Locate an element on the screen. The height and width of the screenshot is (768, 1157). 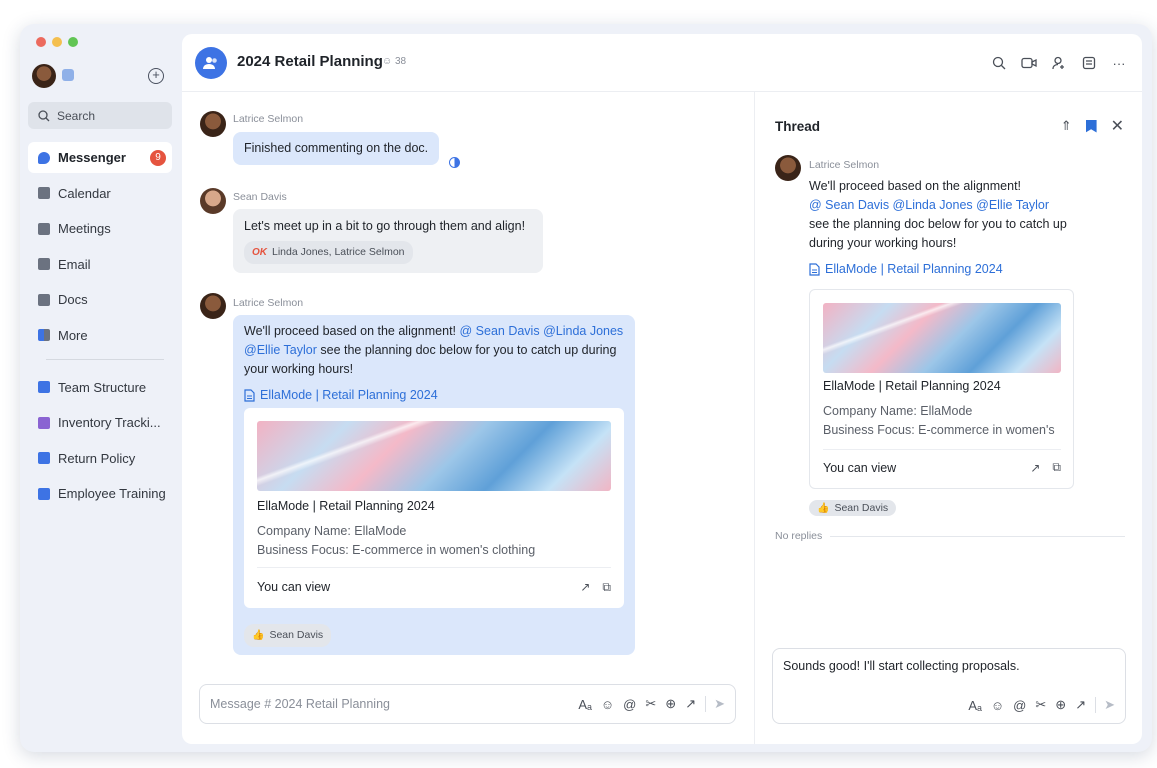
thread-title: Thread is located at coordinates (798, 126).